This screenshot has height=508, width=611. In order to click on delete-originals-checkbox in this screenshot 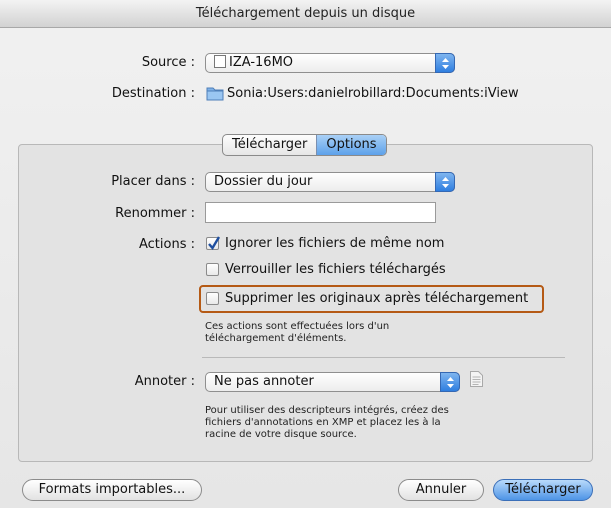, I will do `click(212, 298)`.